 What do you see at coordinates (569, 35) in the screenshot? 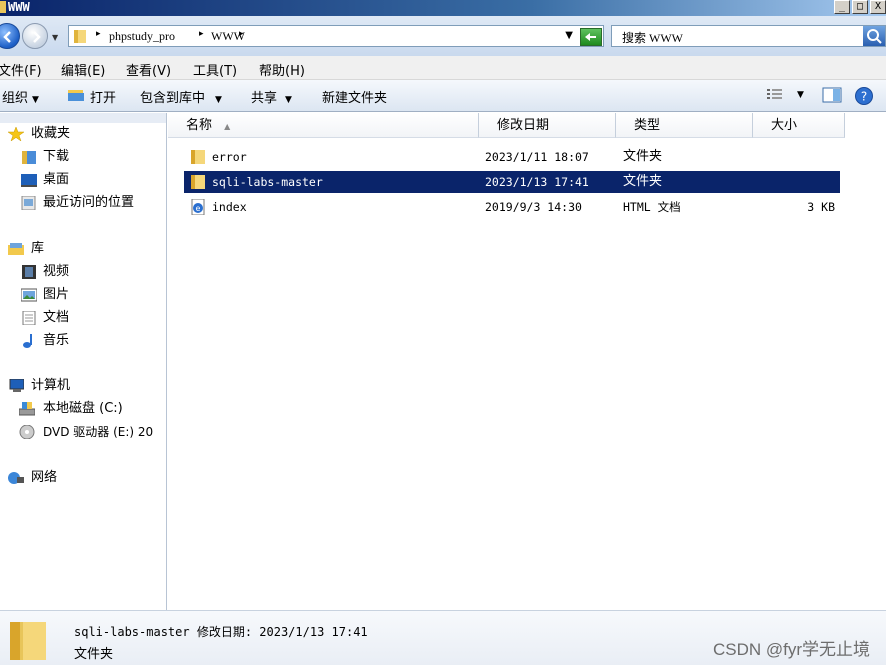
I see `address-dropdown-icon: ▼` at bounding box center [569, 35].